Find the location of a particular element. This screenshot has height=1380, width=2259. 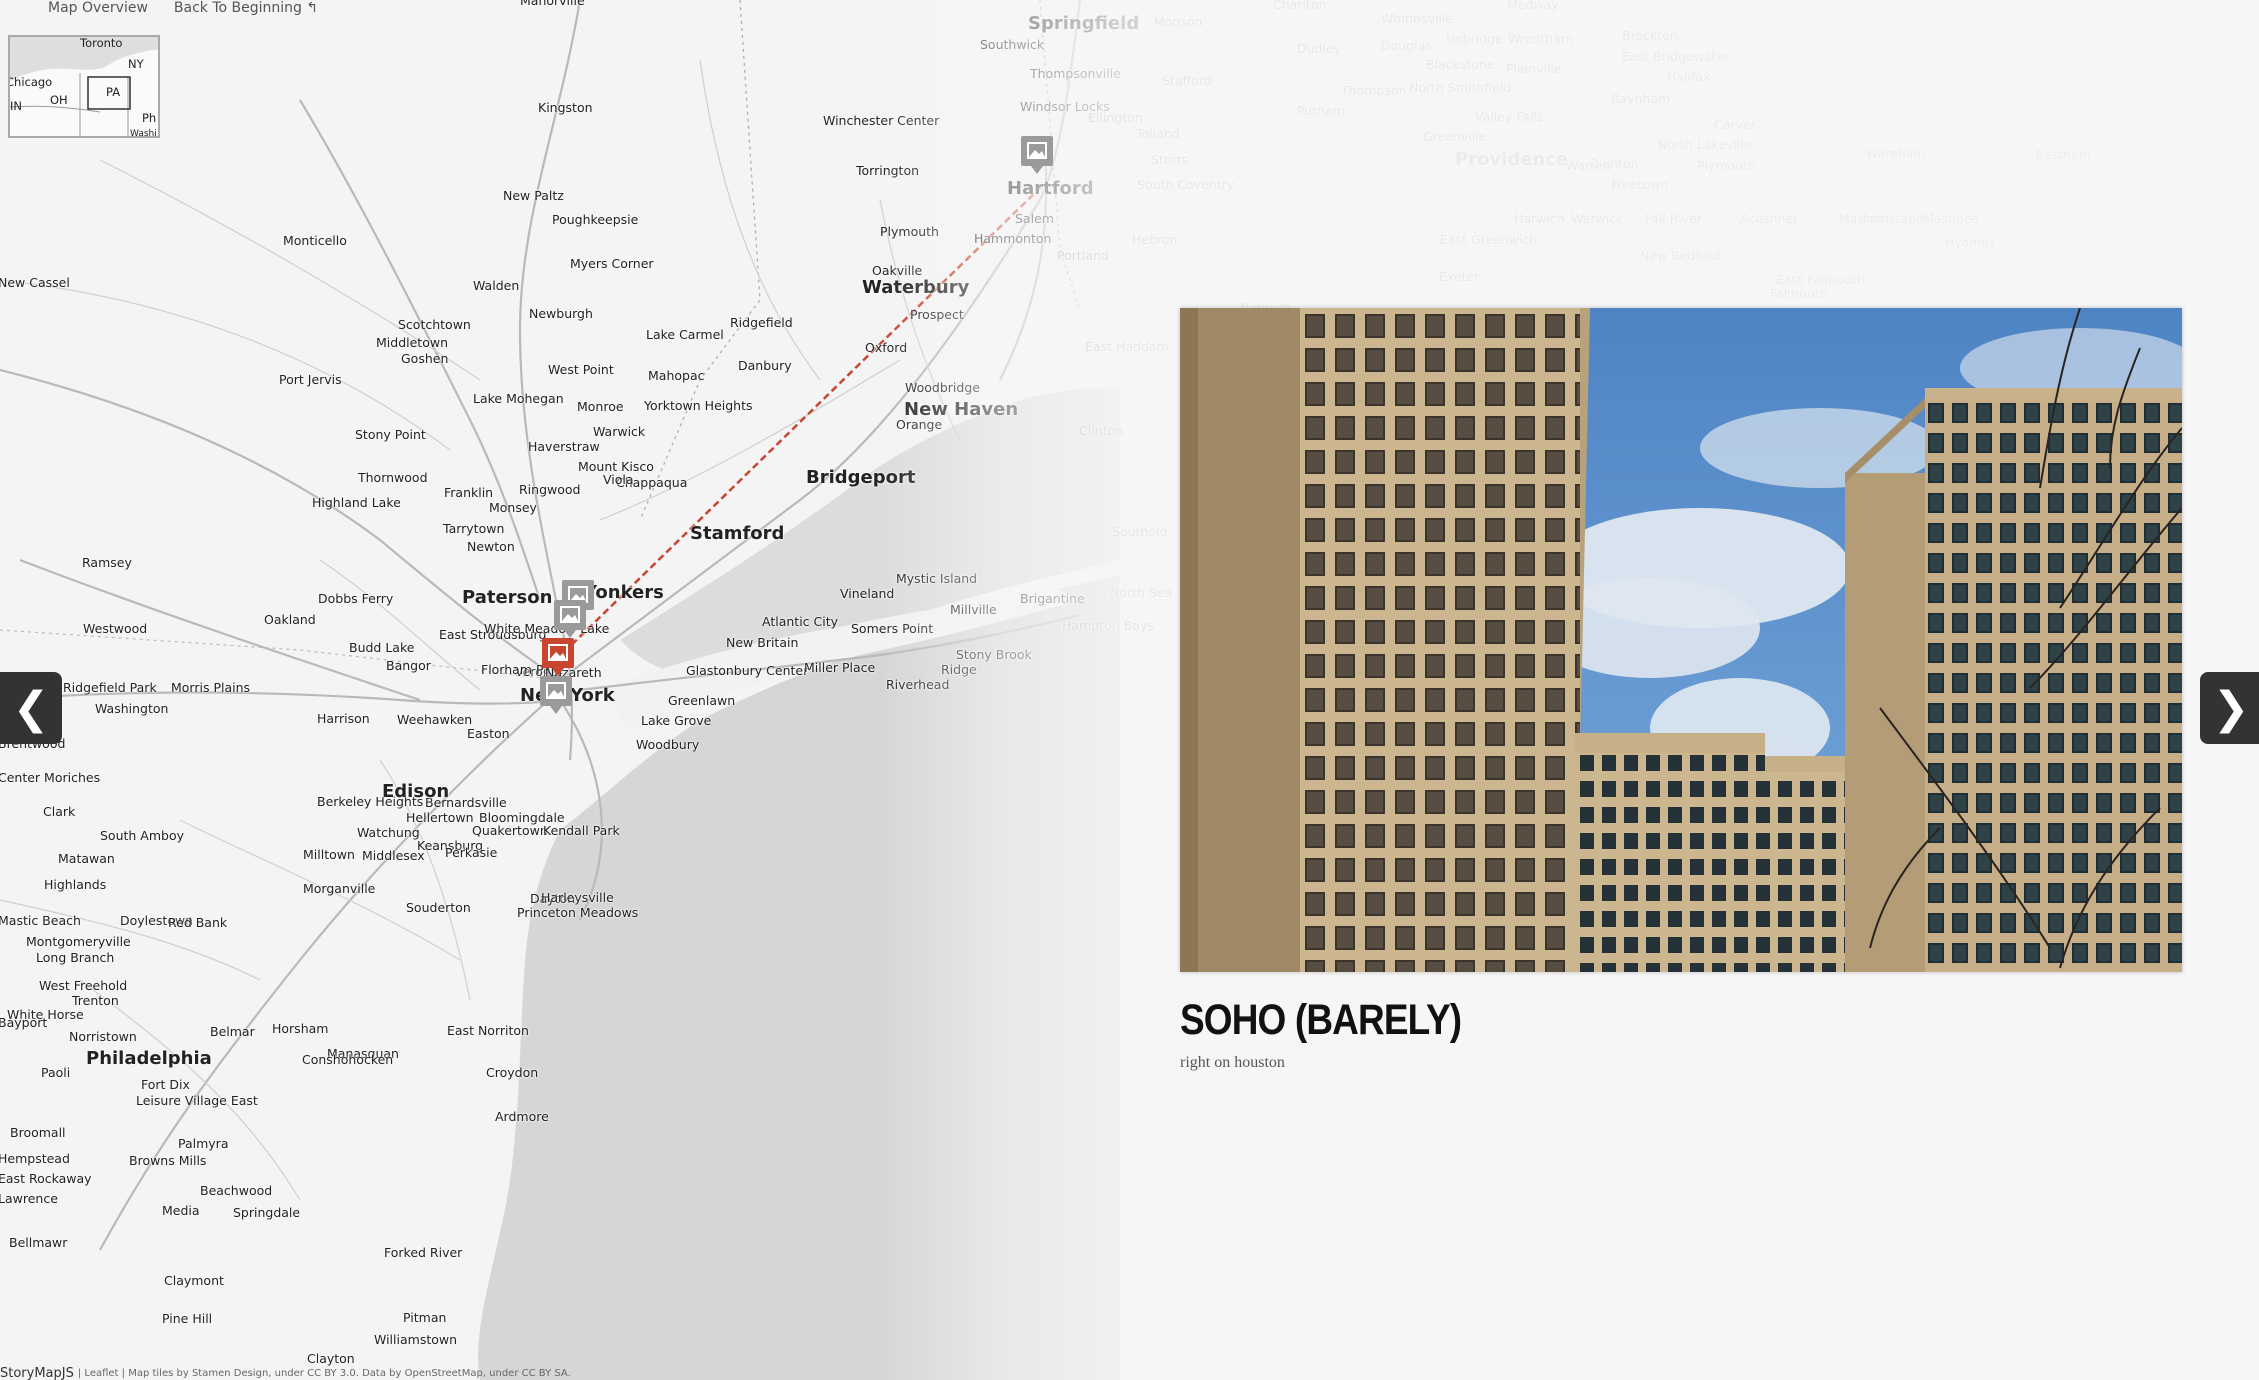

map-place-label: Williamstown is located at coordinates (416, 1339).